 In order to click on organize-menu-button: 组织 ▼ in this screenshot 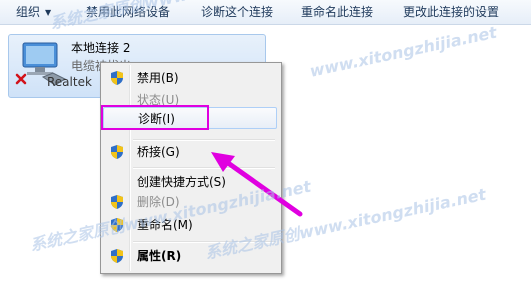, I will do `click(33, 12)`.